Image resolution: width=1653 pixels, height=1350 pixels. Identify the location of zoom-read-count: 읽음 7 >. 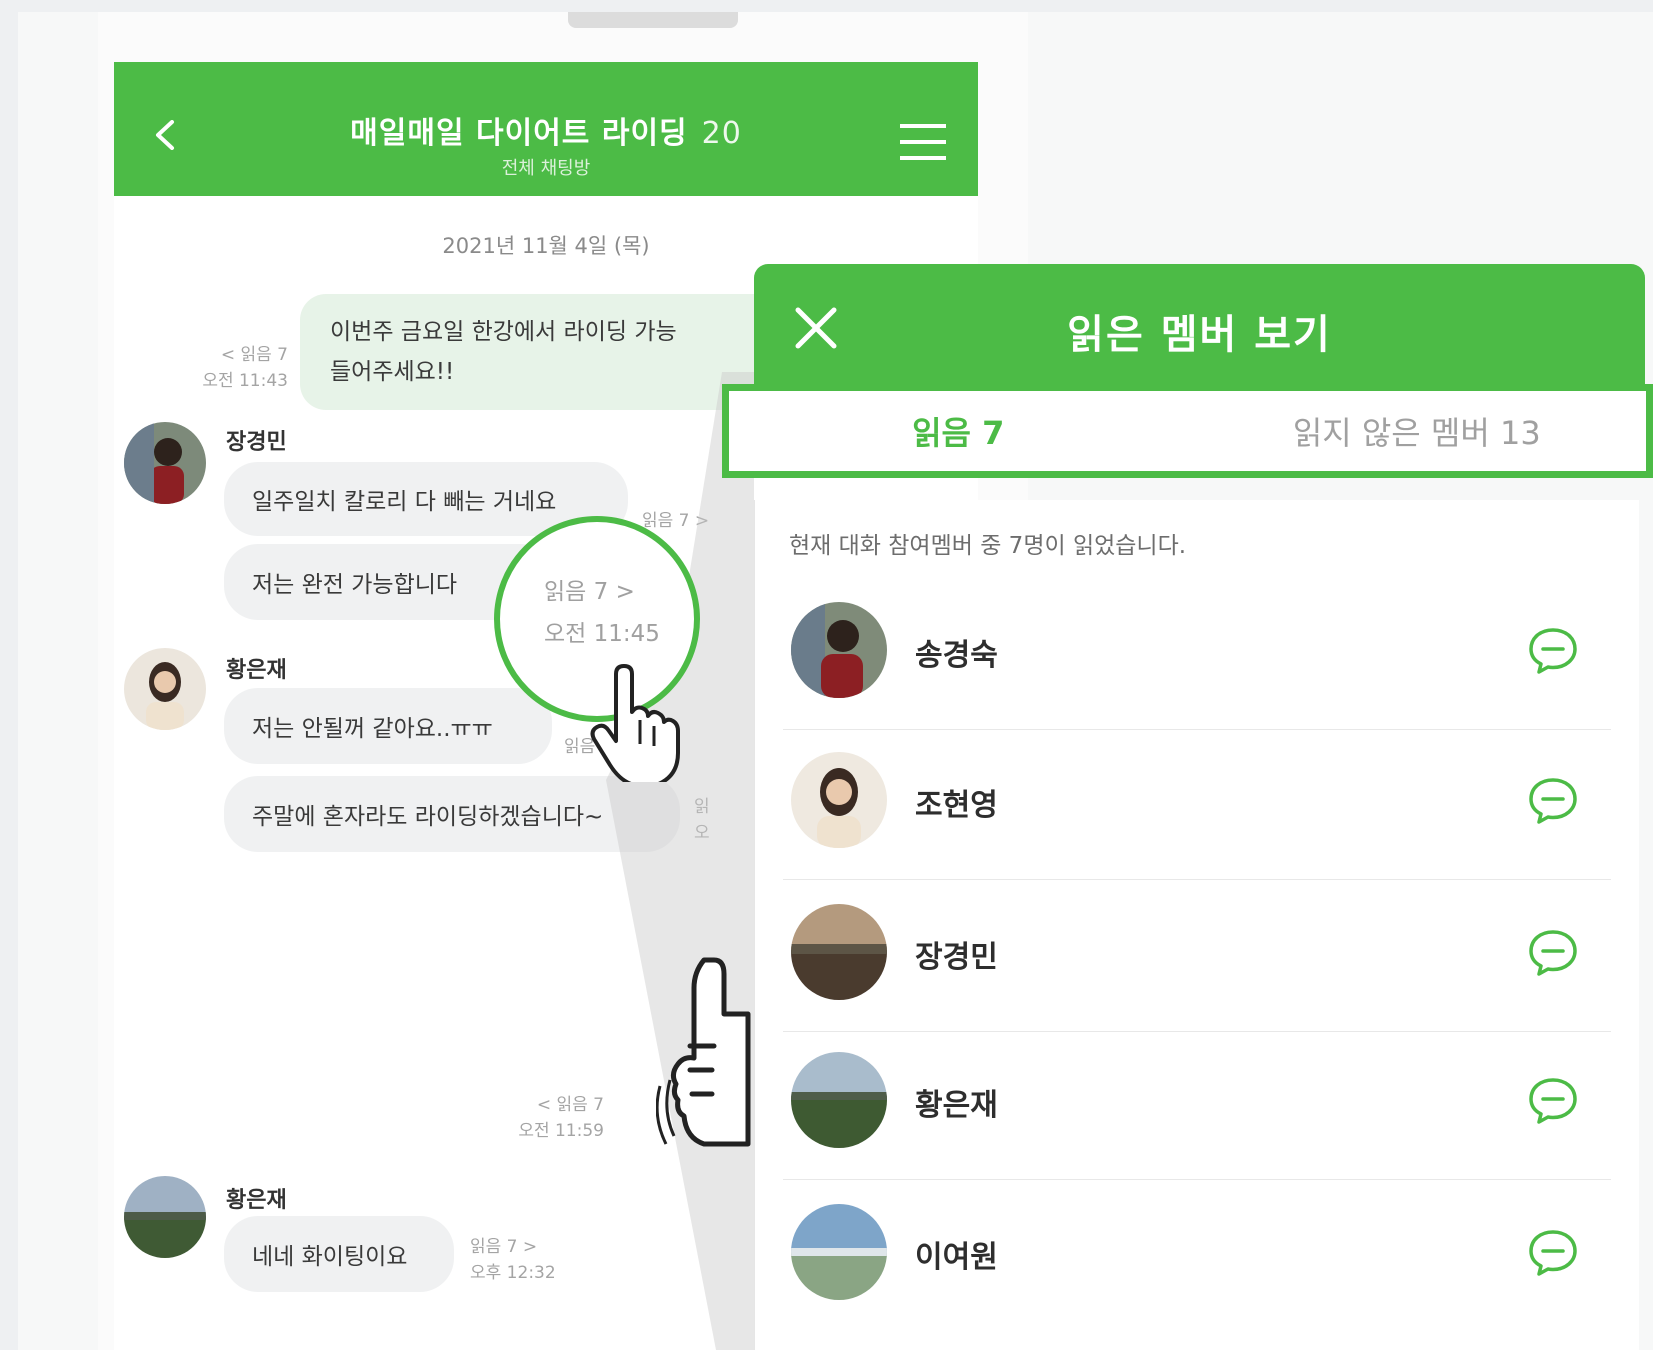
(589, 589).